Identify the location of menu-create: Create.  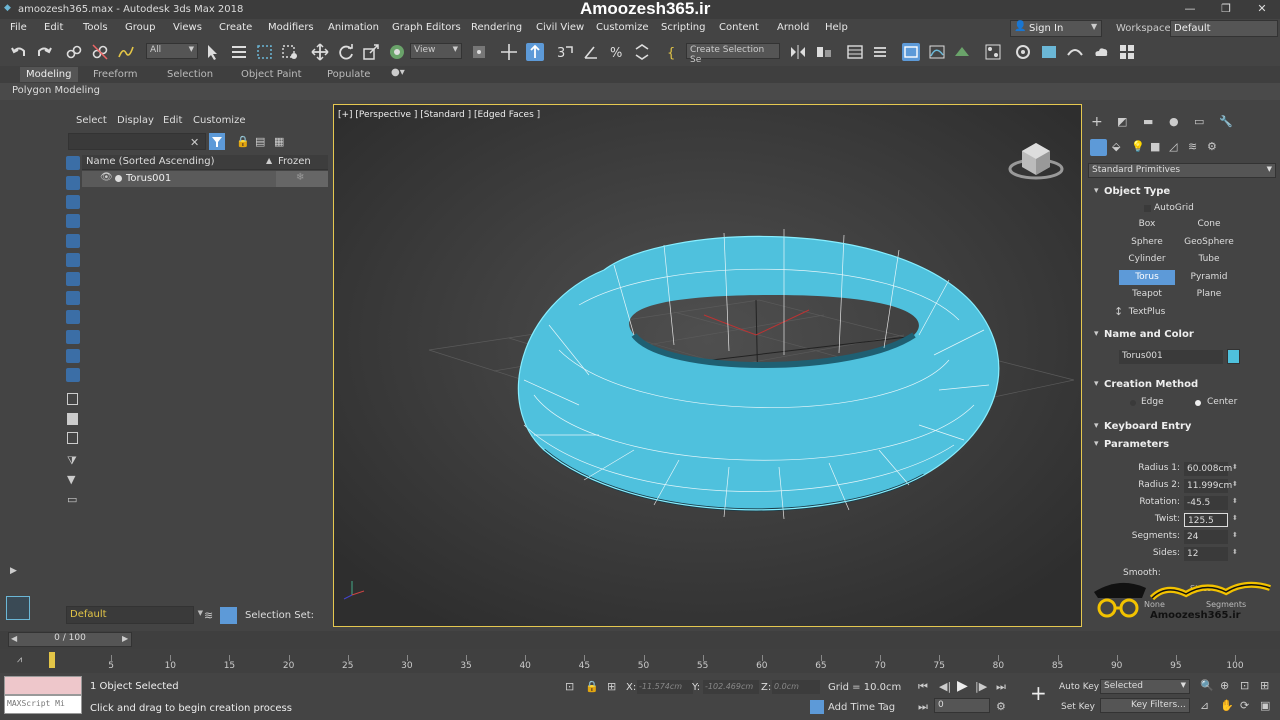
(235, 27).